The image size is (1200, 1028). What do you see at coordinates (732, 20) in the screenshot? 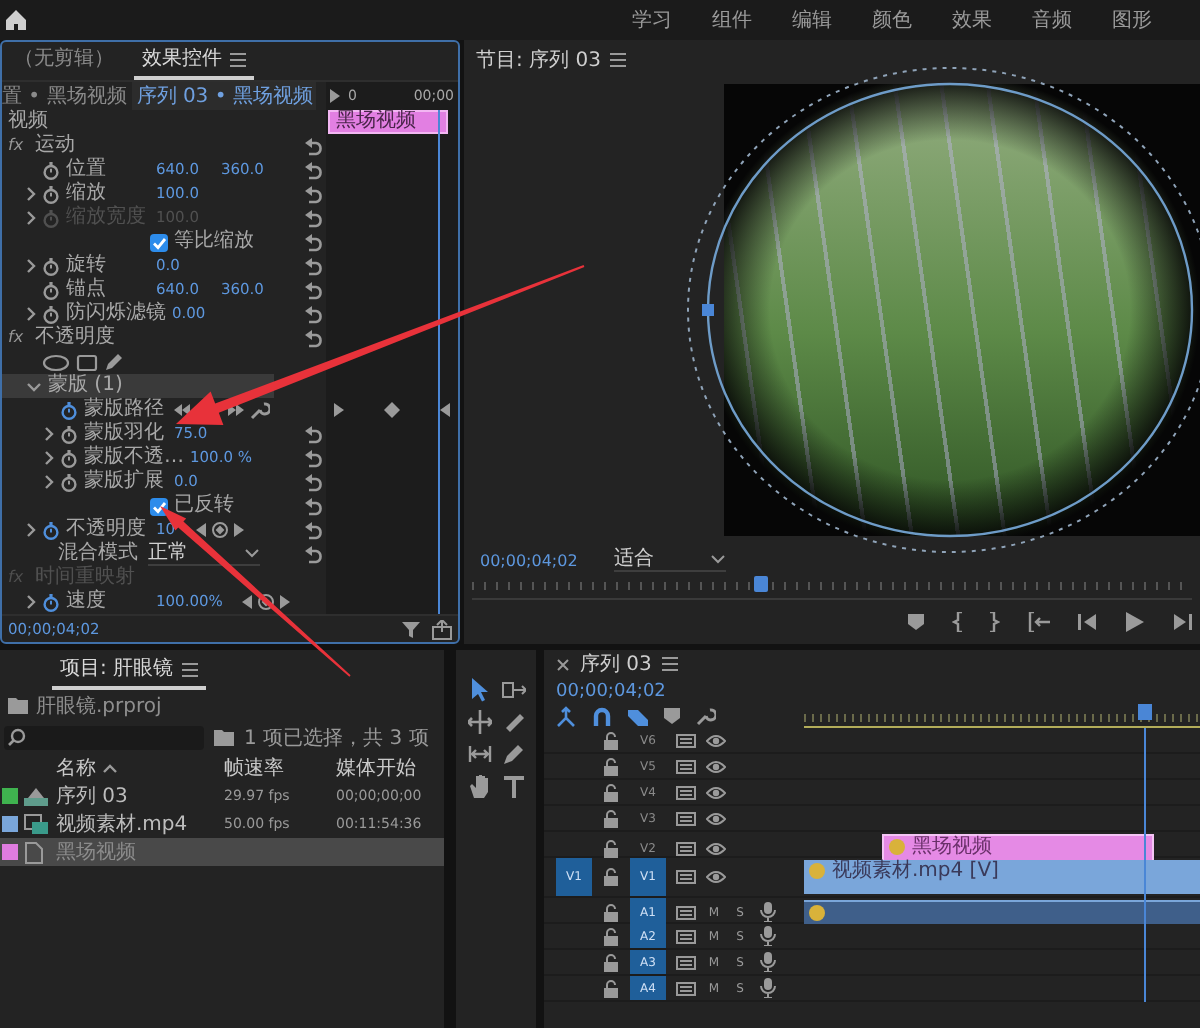
I see `workspace-tab: 组件` at bounding box center [732, 20].